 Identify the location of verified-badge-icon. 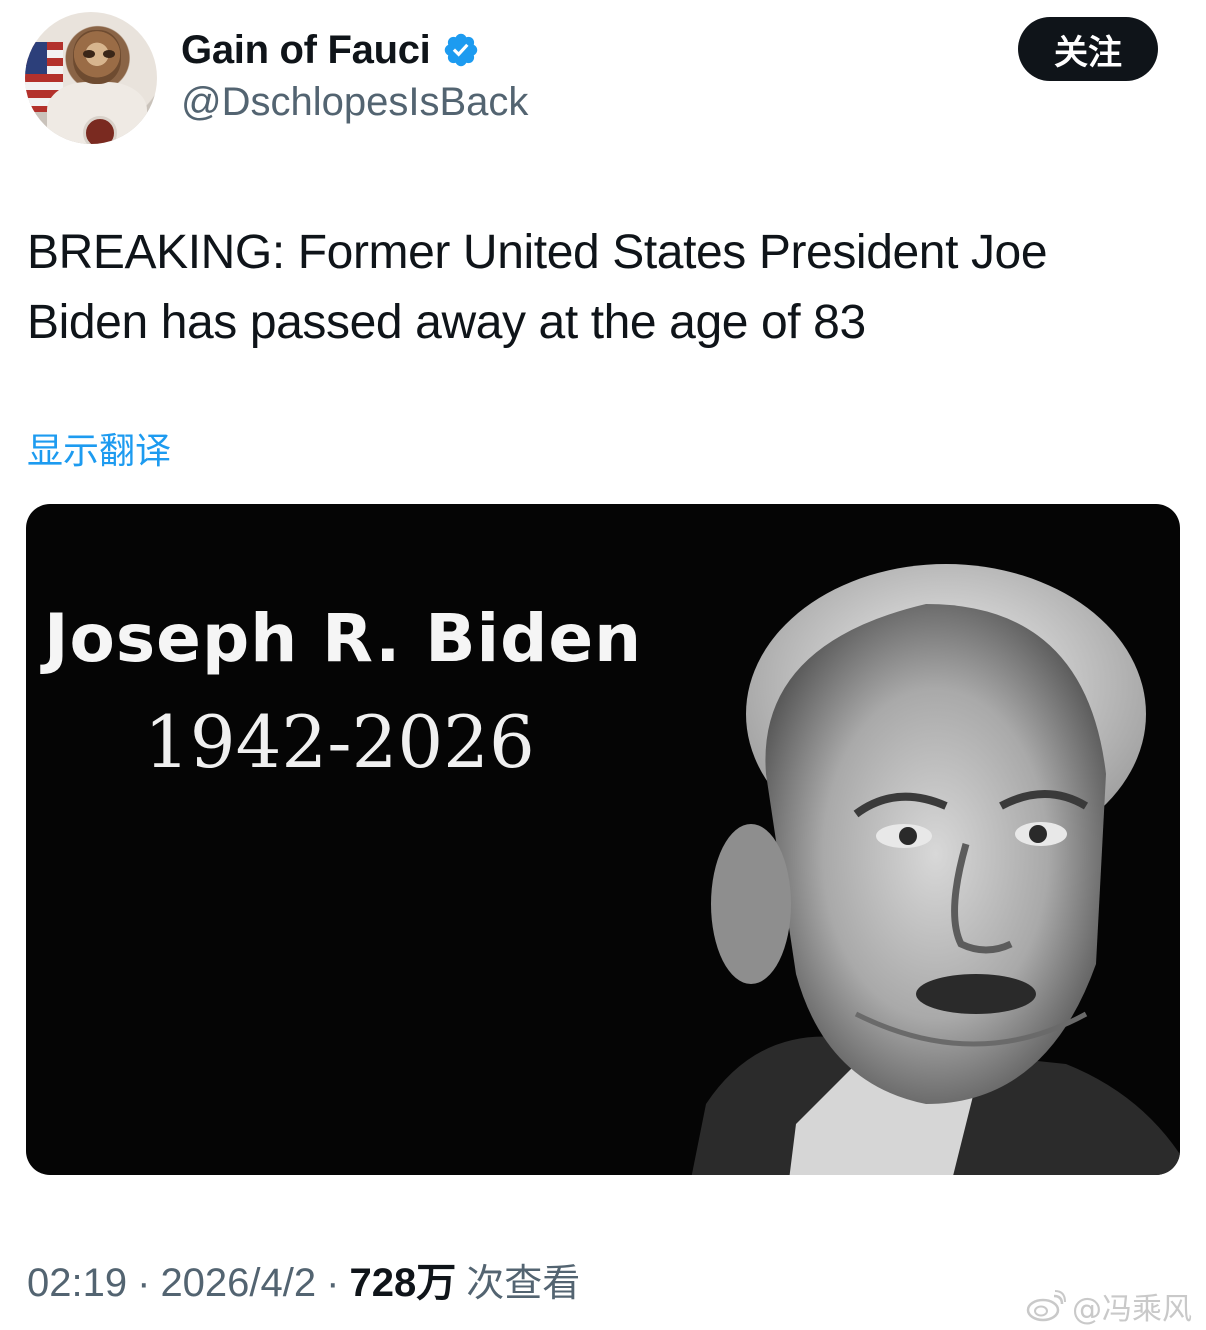
(461, 50).